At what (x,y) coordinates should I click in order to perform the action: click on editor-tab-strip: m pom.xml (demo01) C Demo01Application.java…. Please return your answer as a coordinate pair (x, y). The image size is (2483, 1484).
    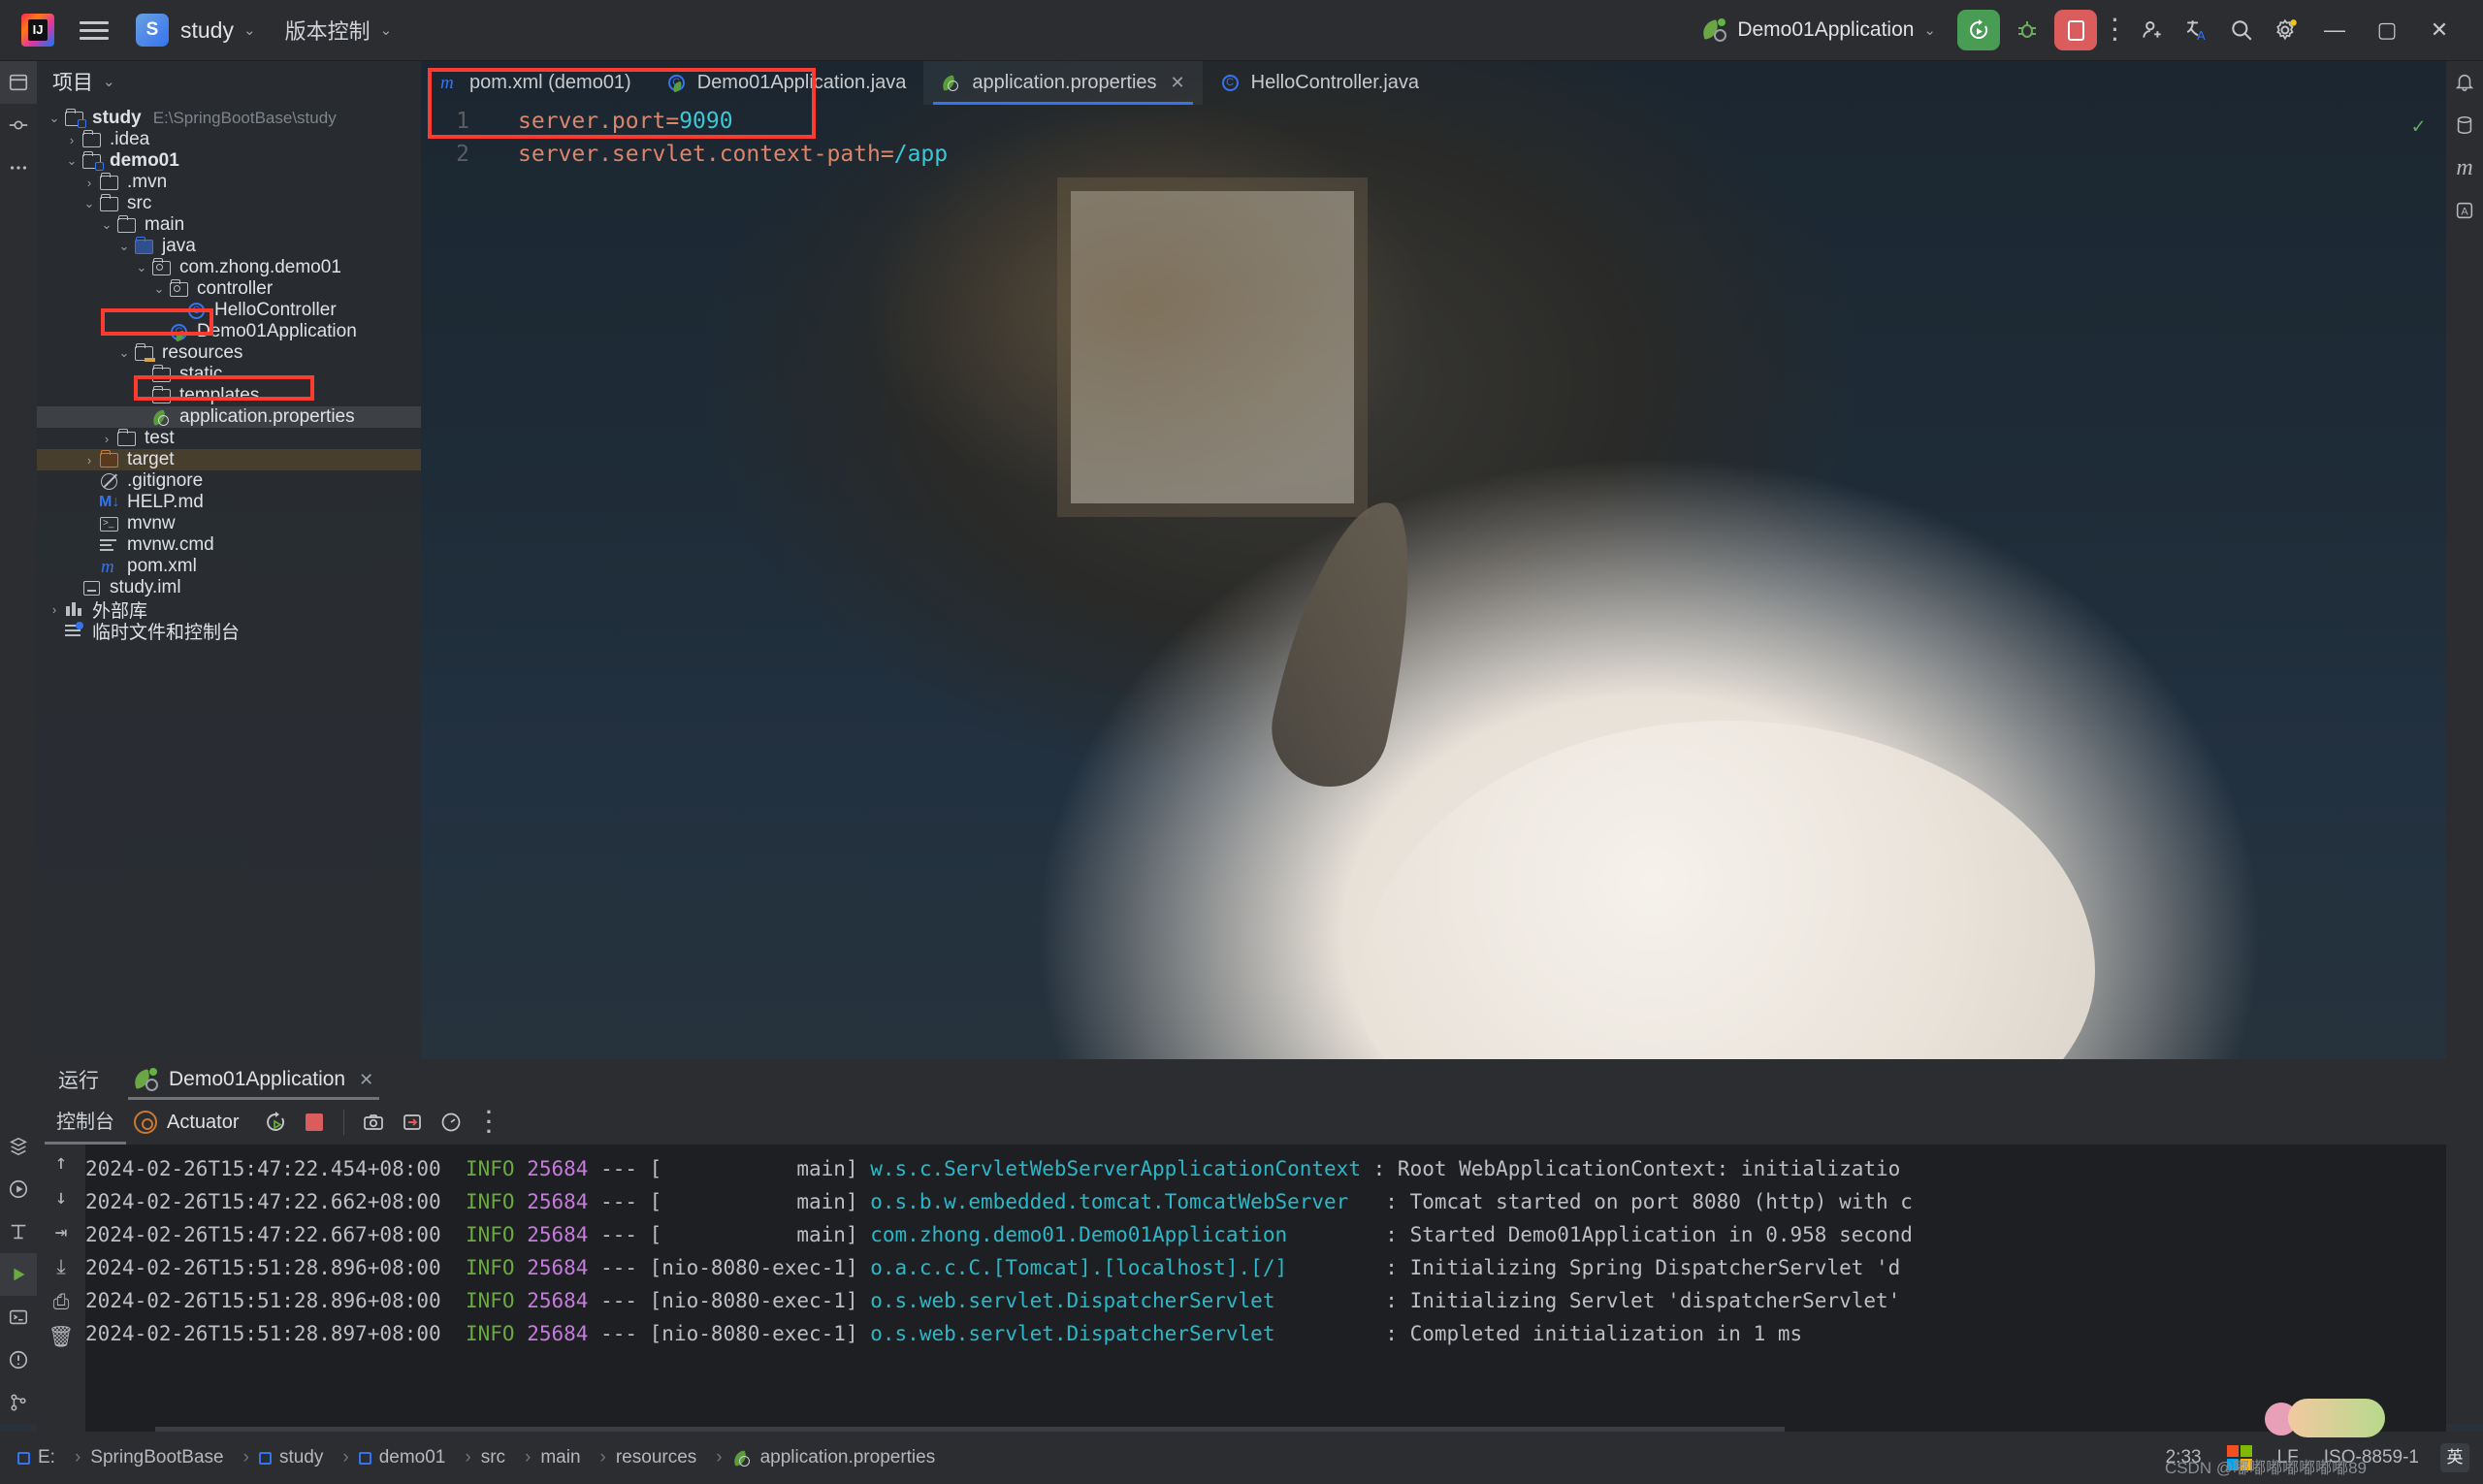
    Looking at the image, I should click on (1434, 83).